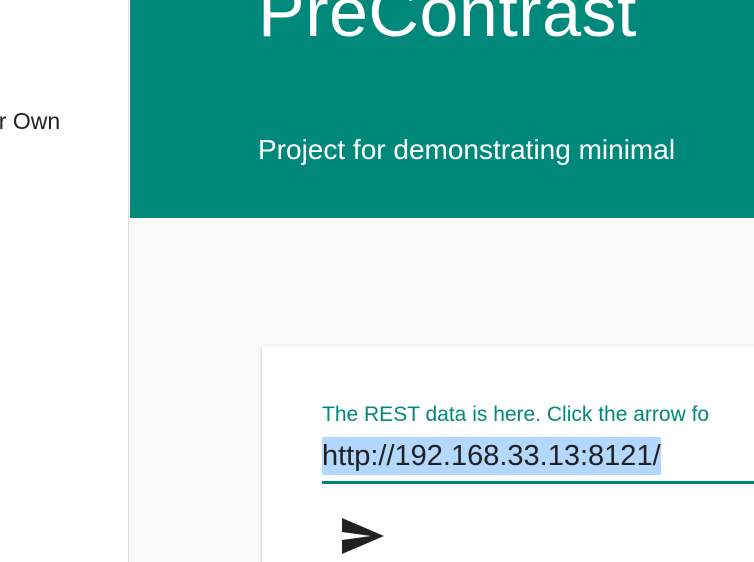 The image size is (754, 562). Describe the element at coordinates (467, 149) in the screenshot. I see `page-subtitle: Project for demonstrating minimal` at that location.